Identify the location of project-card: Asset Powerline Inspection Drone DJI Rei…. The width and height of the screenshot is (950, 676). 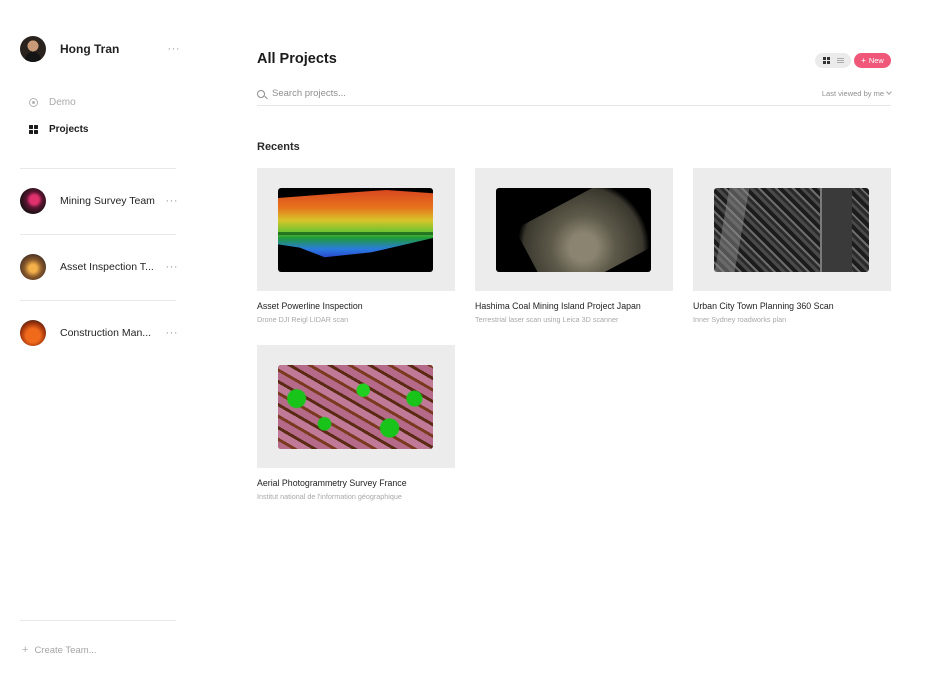
(356, 246).